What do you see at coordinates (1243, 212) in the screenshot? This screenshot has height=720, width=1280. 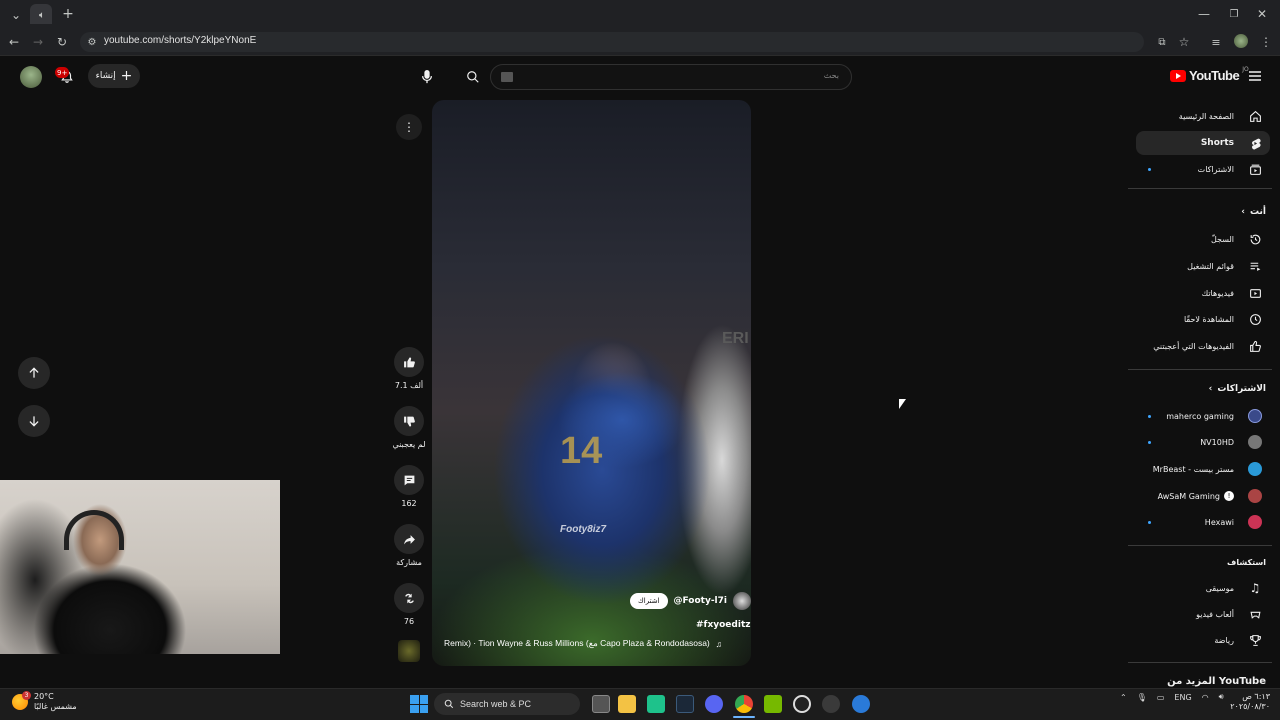 I see `chevron-left-icon: ‹` at bounding box center [1243, 212].